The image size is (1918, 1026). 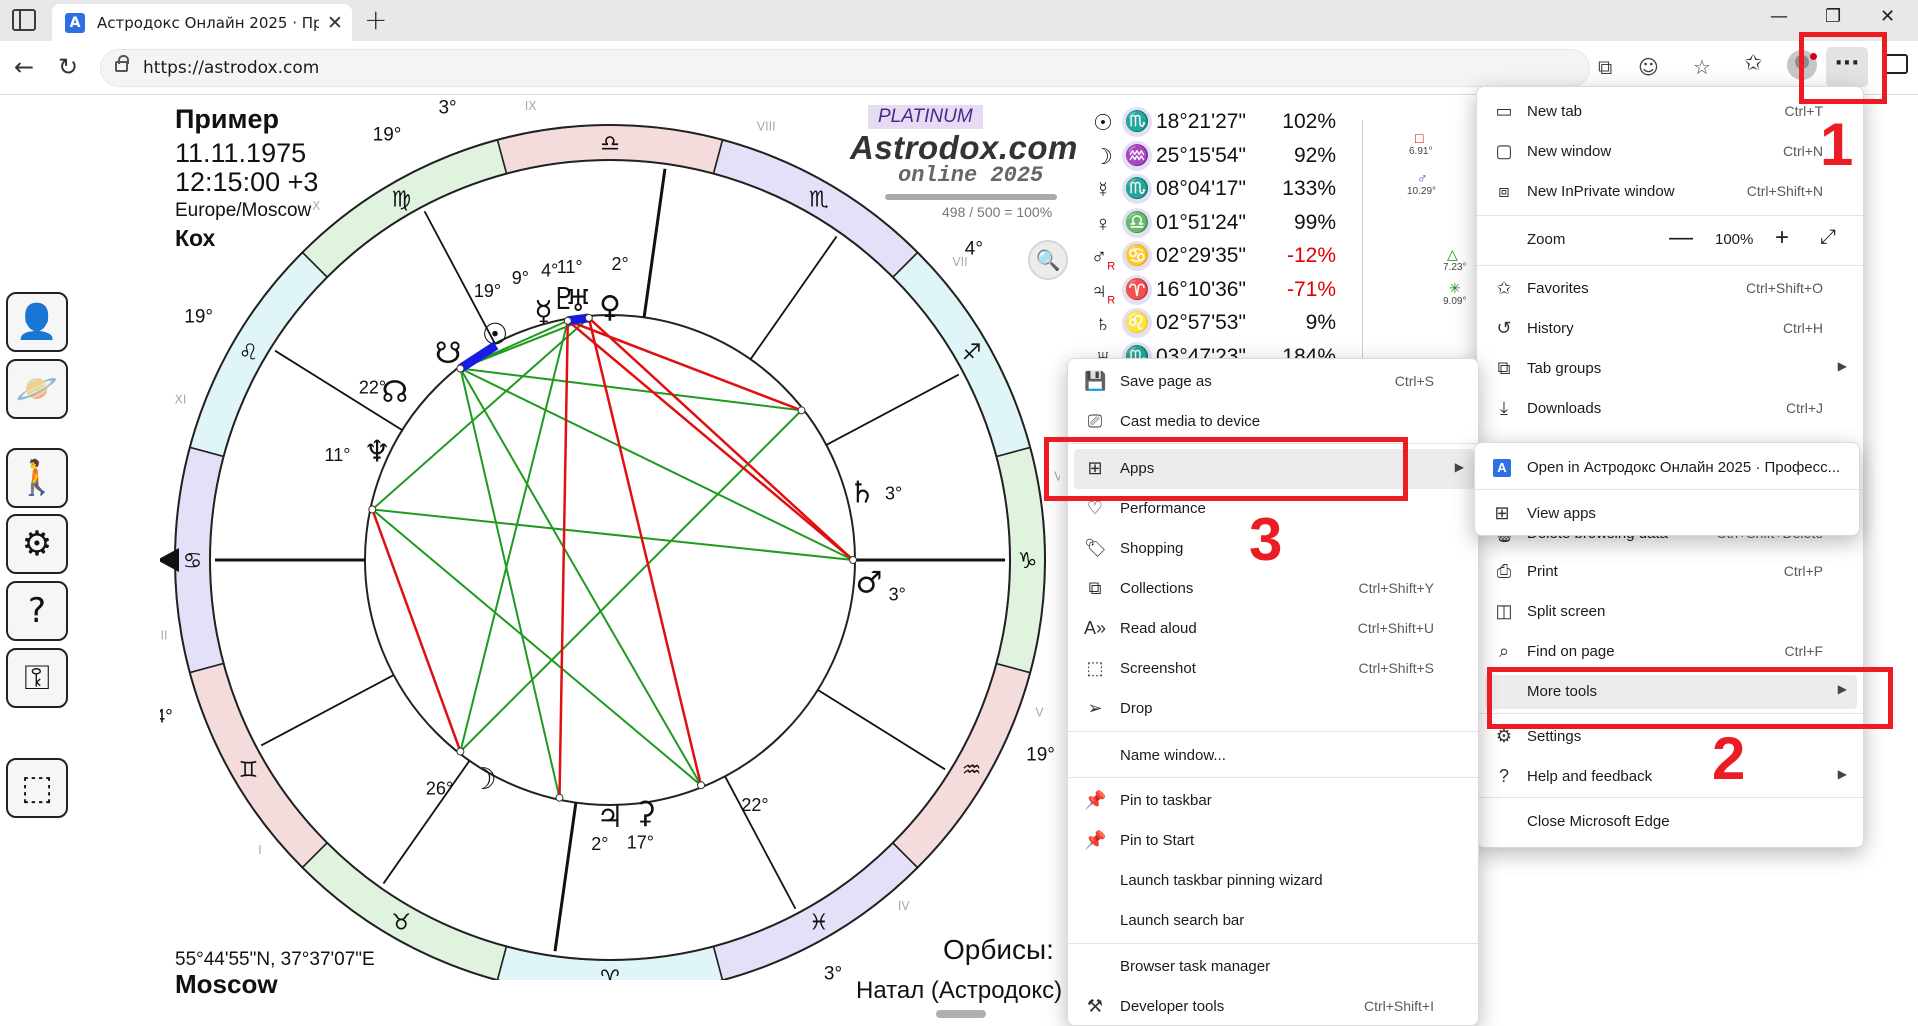 What do you see at coordinates (520, 278) in the screenshot?
I see `planet-degree-label: 9°` at bounding box center [520, 278].